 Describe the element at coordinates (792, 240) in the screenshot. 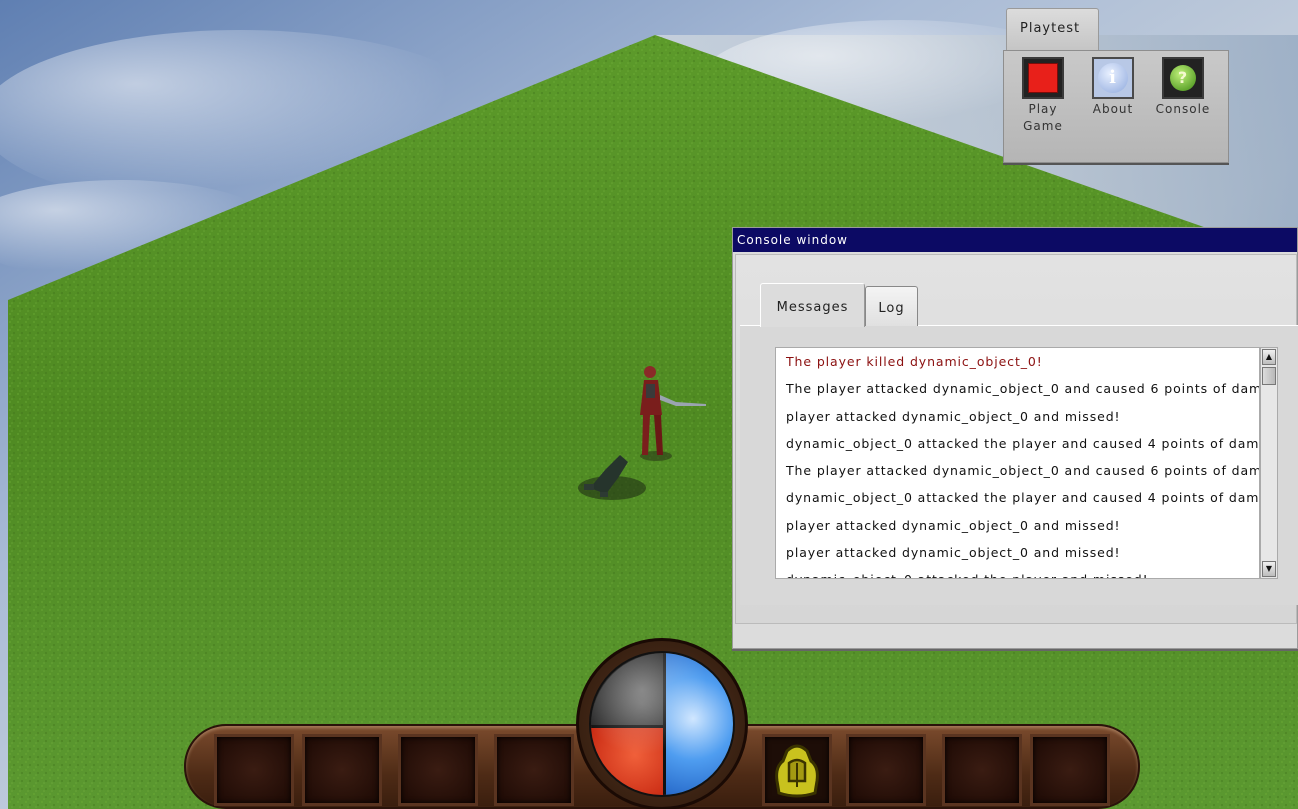

I see `console-title: Console window` at that location.